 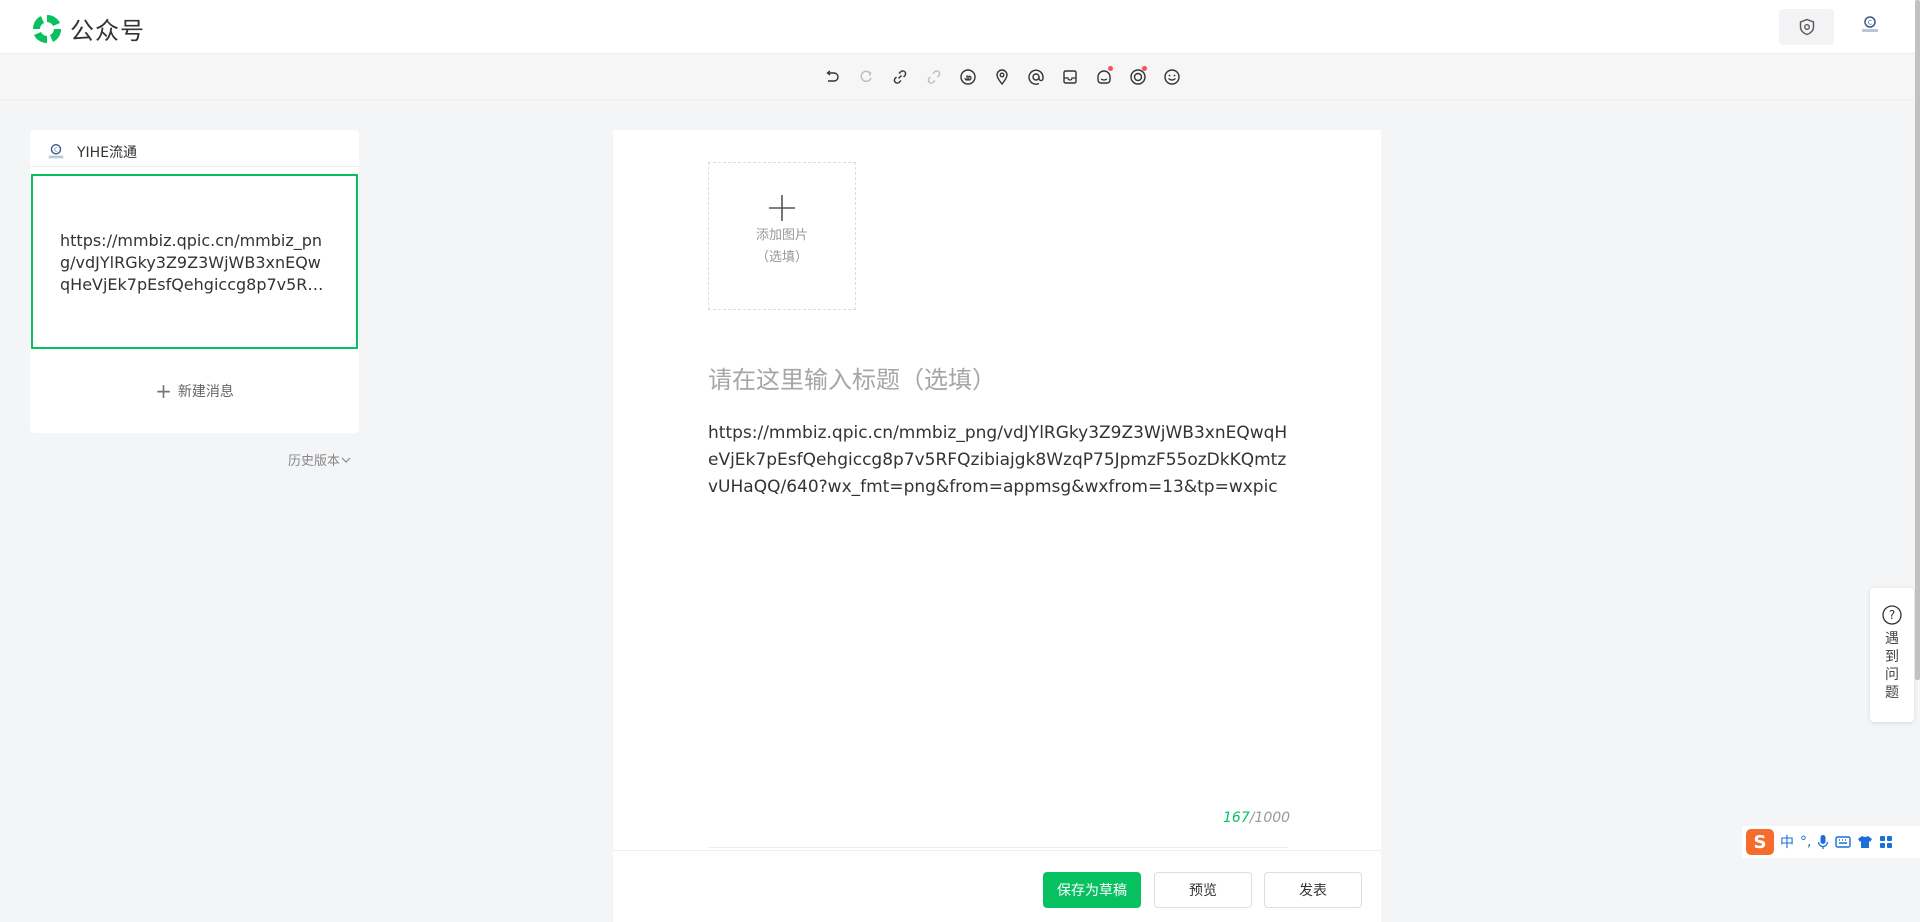 What do you see at coordinates (1823, 842) in the screenshot?
I see `microphone-icon` at bounding box center [1823, 842].